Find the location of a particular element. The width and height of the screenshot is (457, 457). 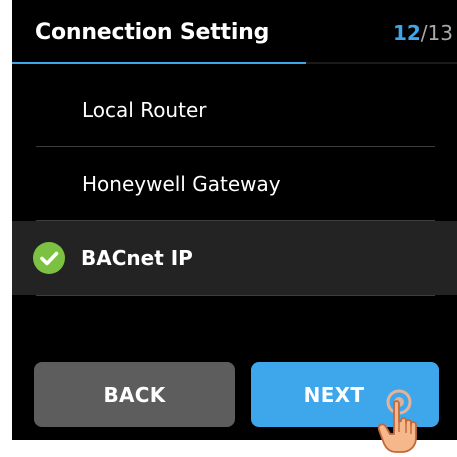

divider is located at coordinates (235, 295).